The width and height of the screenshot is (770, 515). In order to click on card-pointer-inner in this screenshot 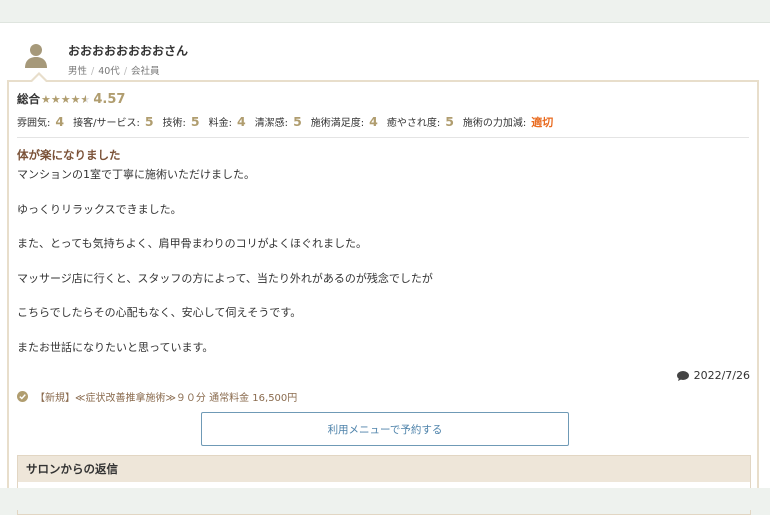, I will do `click(39, 79)`.